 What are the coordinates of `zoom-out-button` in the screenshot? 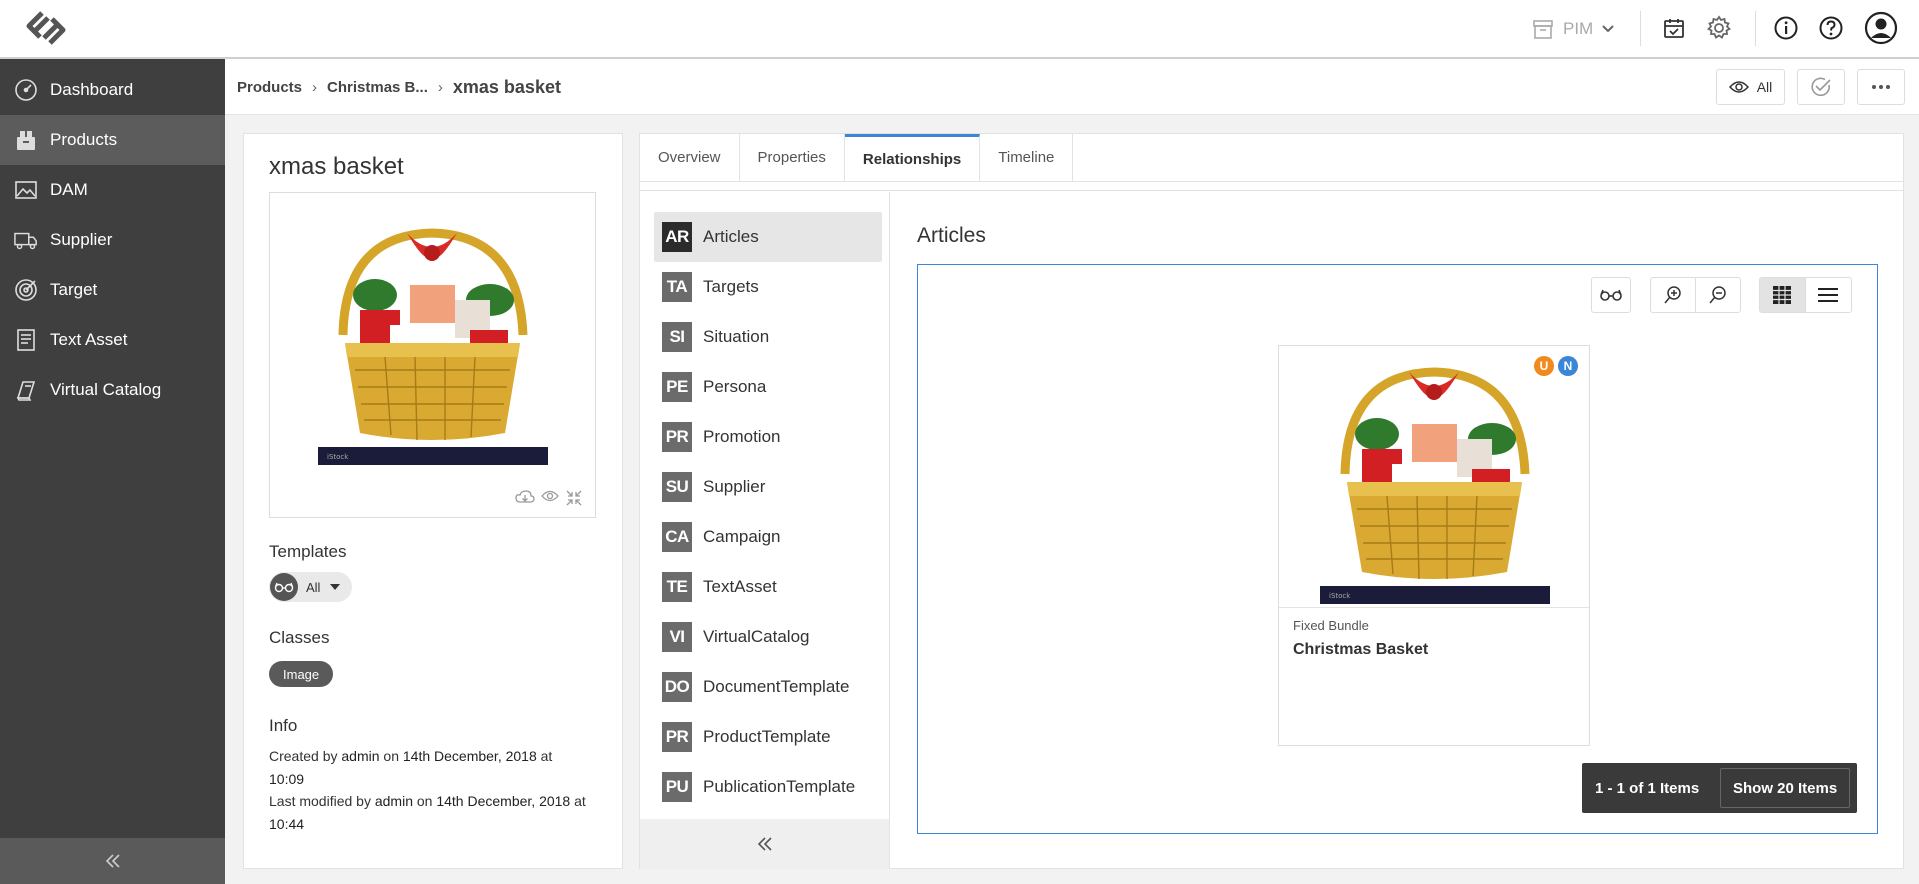 It's located at (1718, 295).